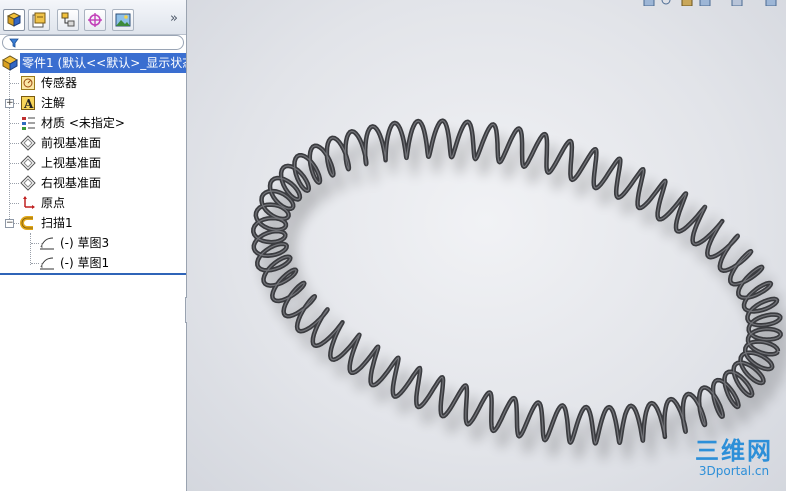  Describe the element at coordinates (174, 18) in the screenshot. I see `more-tabs-chevron-icon: »` at that location.